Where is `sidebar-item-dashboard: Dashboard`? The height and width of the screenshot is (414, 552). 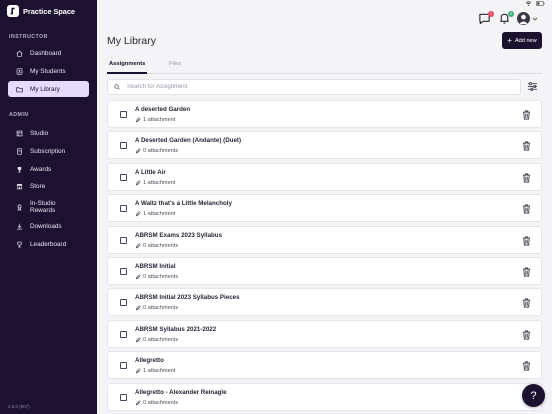 sidebar-item-dashboard: Dashboard is located at coordinates (48, 53).